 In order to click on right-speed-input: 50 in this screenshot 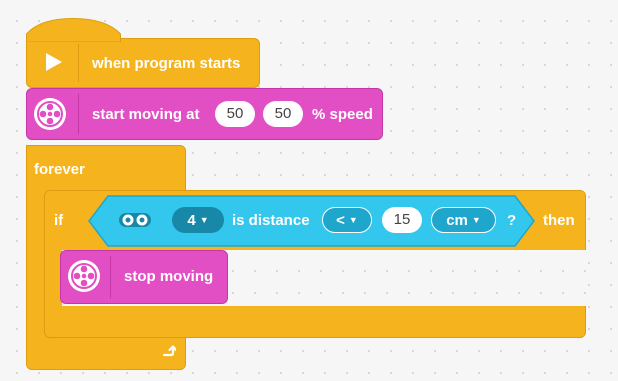, I will do `click(283, 114)`.